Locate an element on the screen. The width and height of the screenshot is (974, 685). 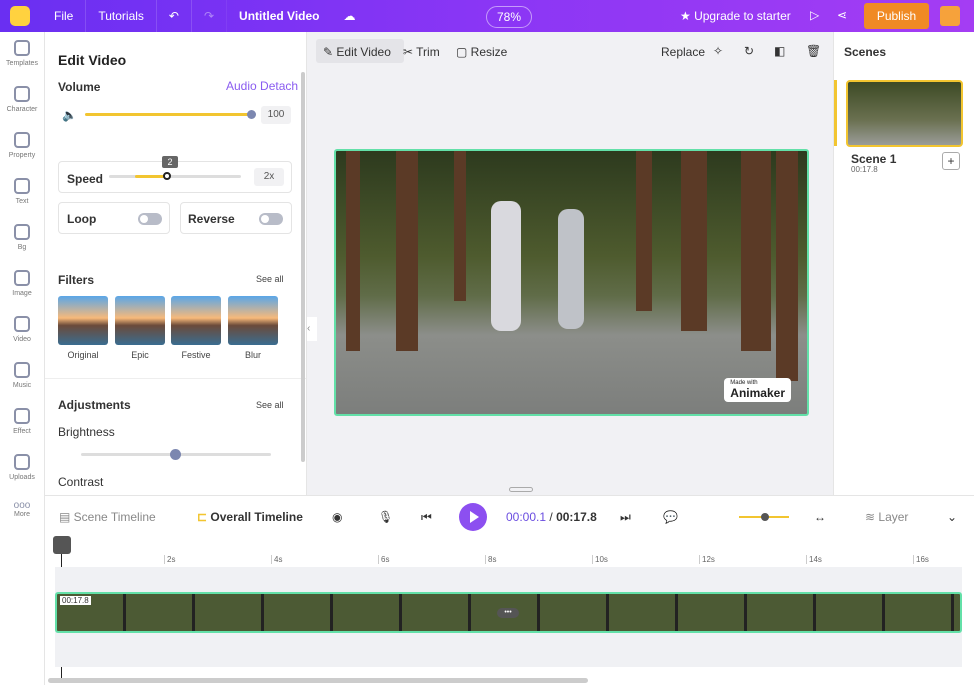
add-scene-button: + is located at coordinates (951, 161).